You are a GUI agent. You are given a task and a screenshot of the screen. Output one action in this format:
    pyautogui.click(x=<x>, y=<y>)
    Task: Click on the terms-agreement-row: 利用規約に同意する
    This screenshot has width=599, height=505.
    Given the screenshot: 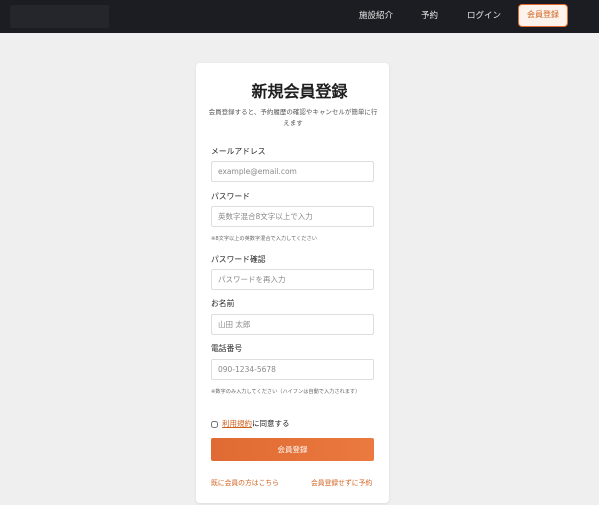 What is the action you would take?
    pyautogui.click(x=250, y=424)
    